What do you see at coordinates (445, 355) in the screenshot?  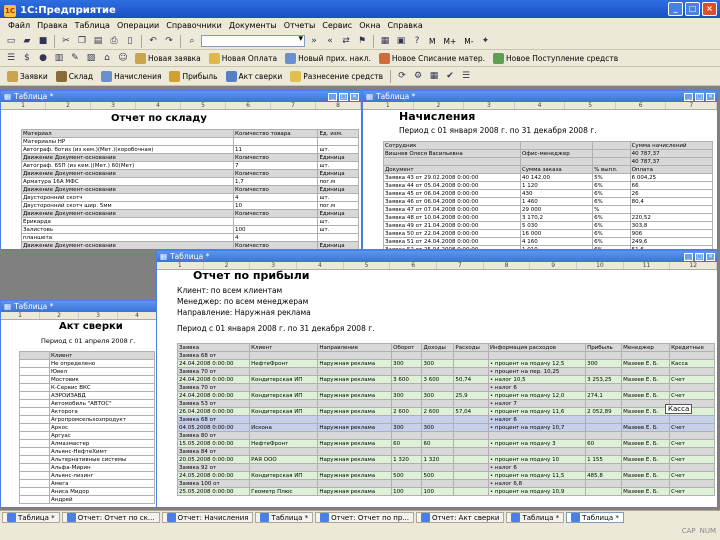 I see `table-row: Заявка 68 от` at bounding box center [445, 355].